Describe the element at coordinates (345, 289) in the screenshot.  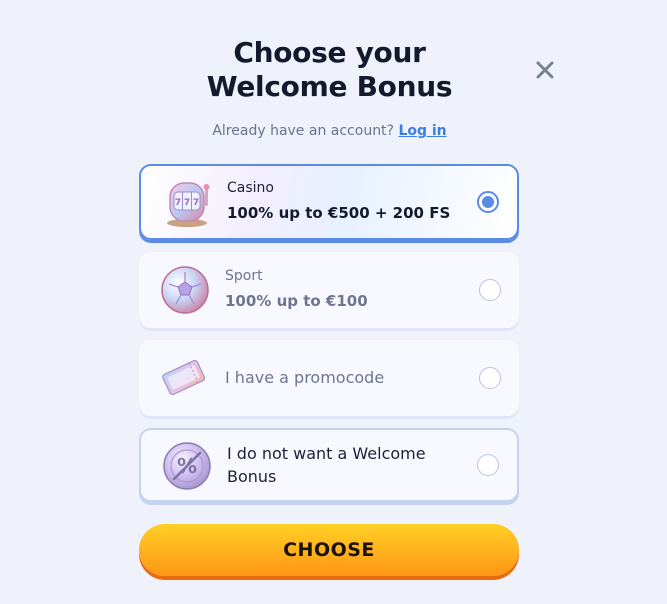
I see `sport-text: Sport 100% up to €100` at that location.